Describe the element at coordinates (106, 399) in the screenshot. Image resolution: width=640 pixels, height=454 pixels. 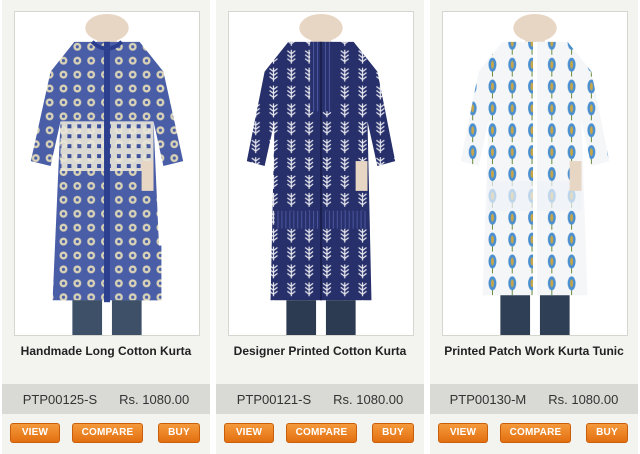
I see `price-bar: PTP00125-S Rs. 1080.00` at that location.